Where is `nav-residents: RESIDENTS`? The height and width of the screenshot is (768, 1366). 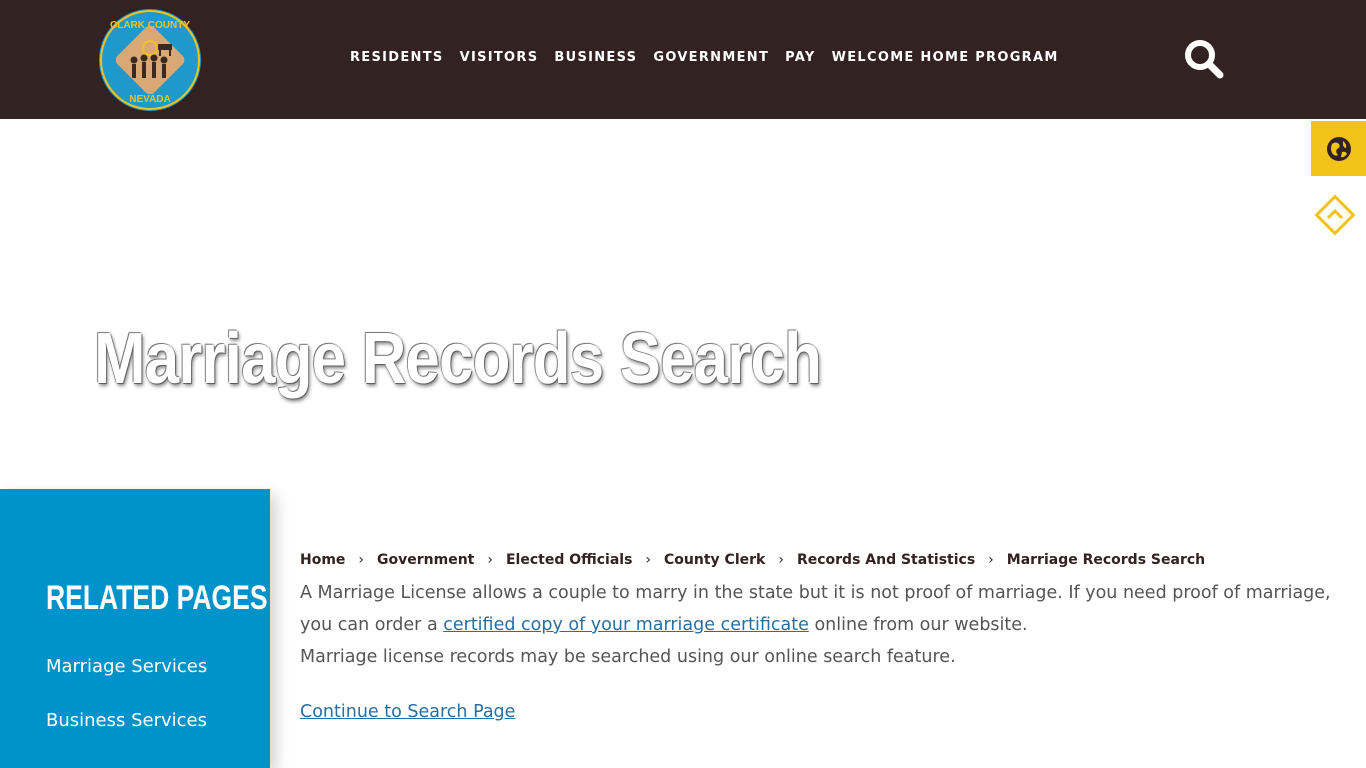
nav-residents: RESIDENTS is located at coordinates (397, 58).